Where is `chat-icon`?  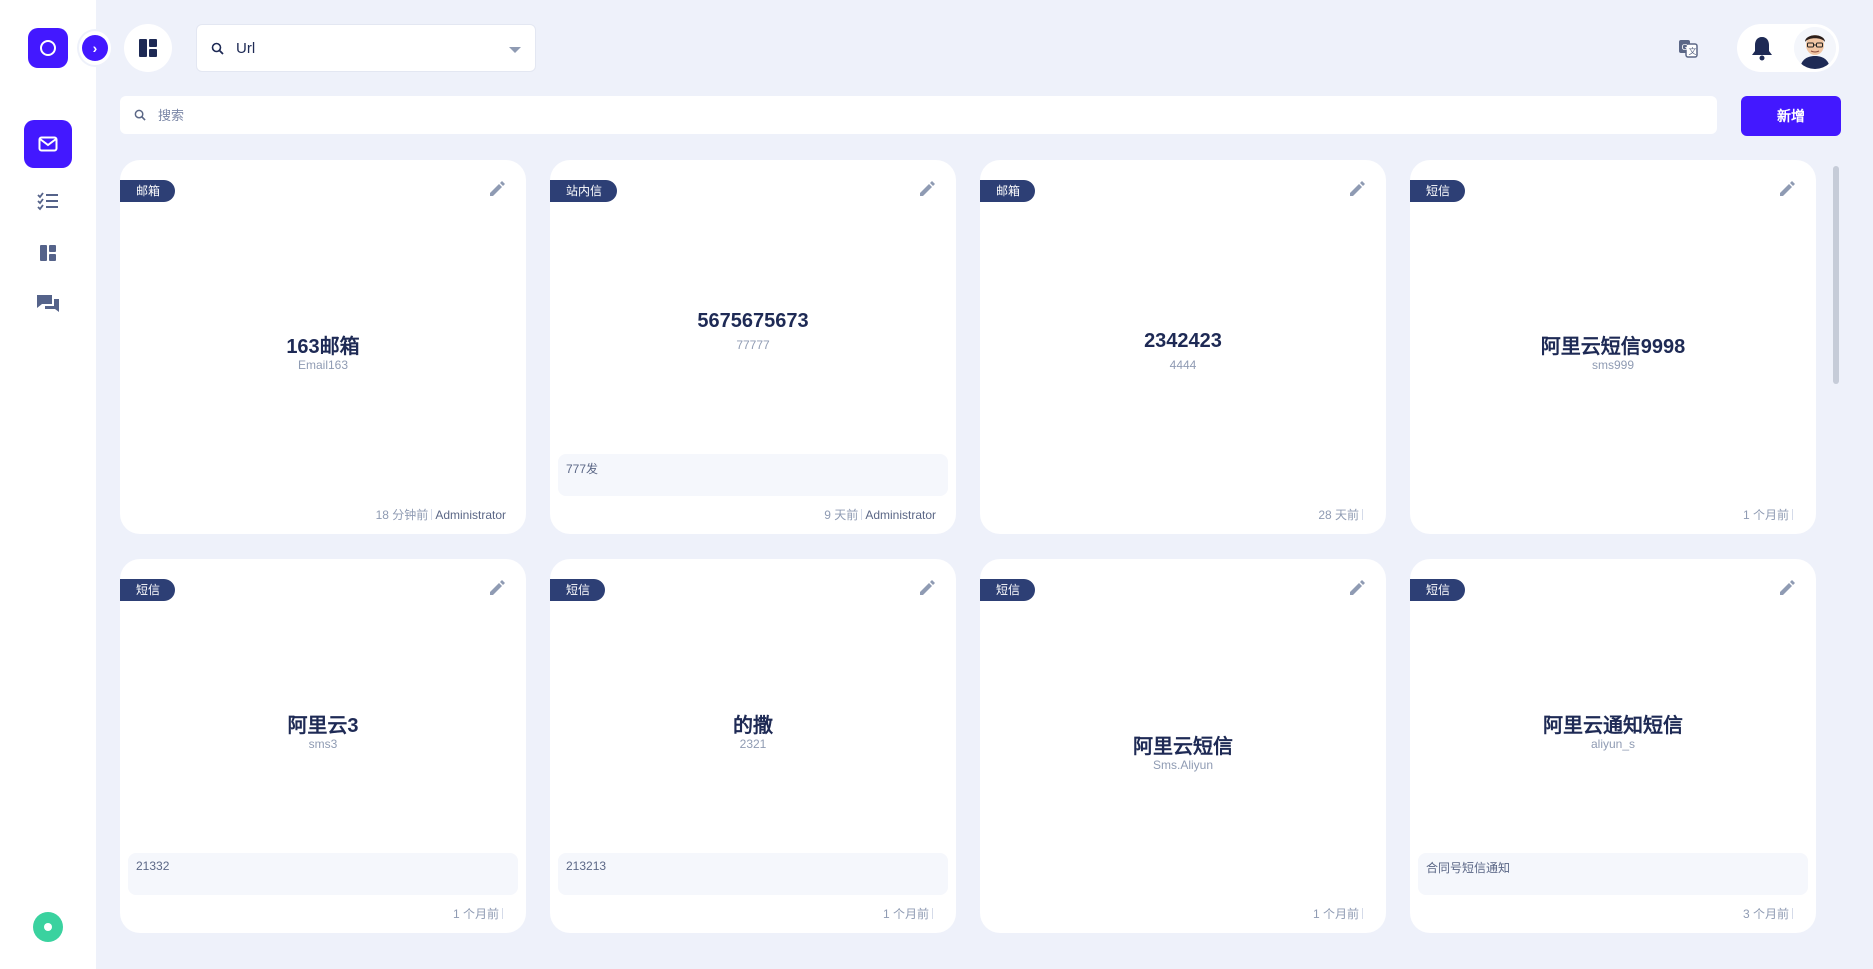
chat-icon is located at coordinates (48, 303).